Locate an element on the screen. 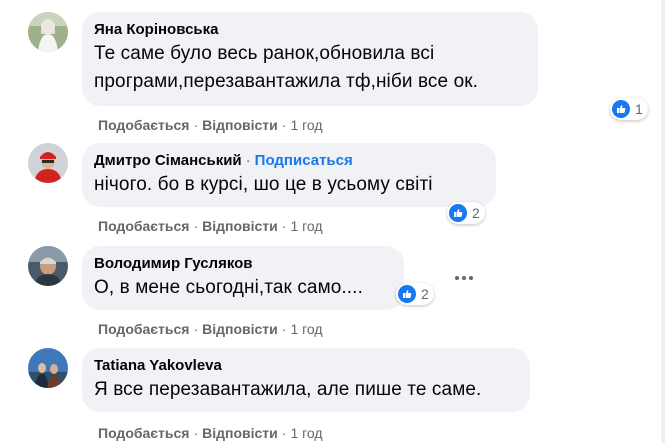  author-name: Дмитро Сіманський is located at coordinates (168, 160).